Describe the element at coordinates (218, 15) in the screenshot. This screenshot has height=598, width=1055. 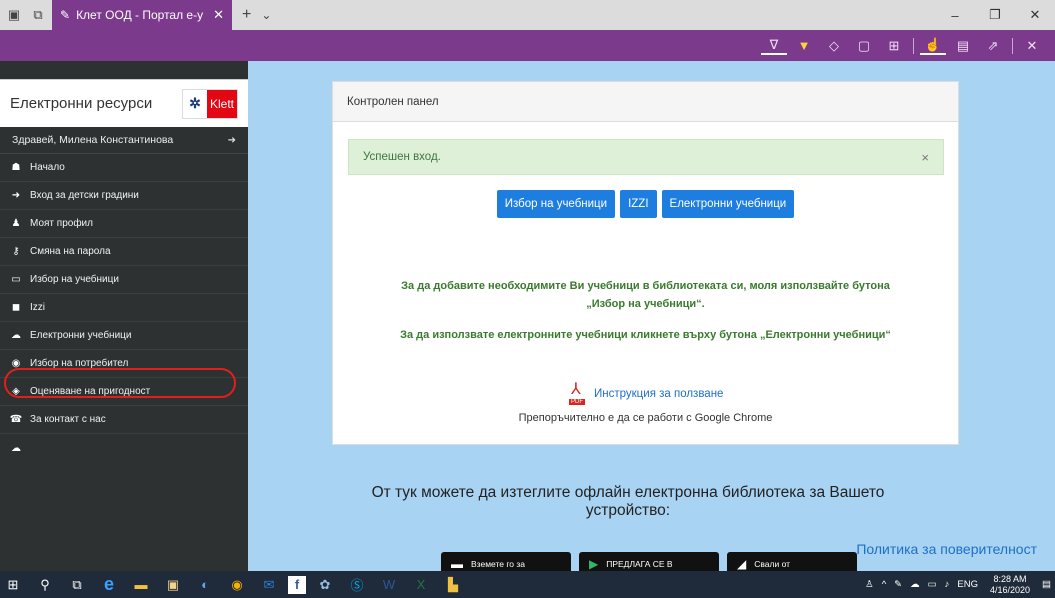
I see `tab-close-icon: ✕` at that location.